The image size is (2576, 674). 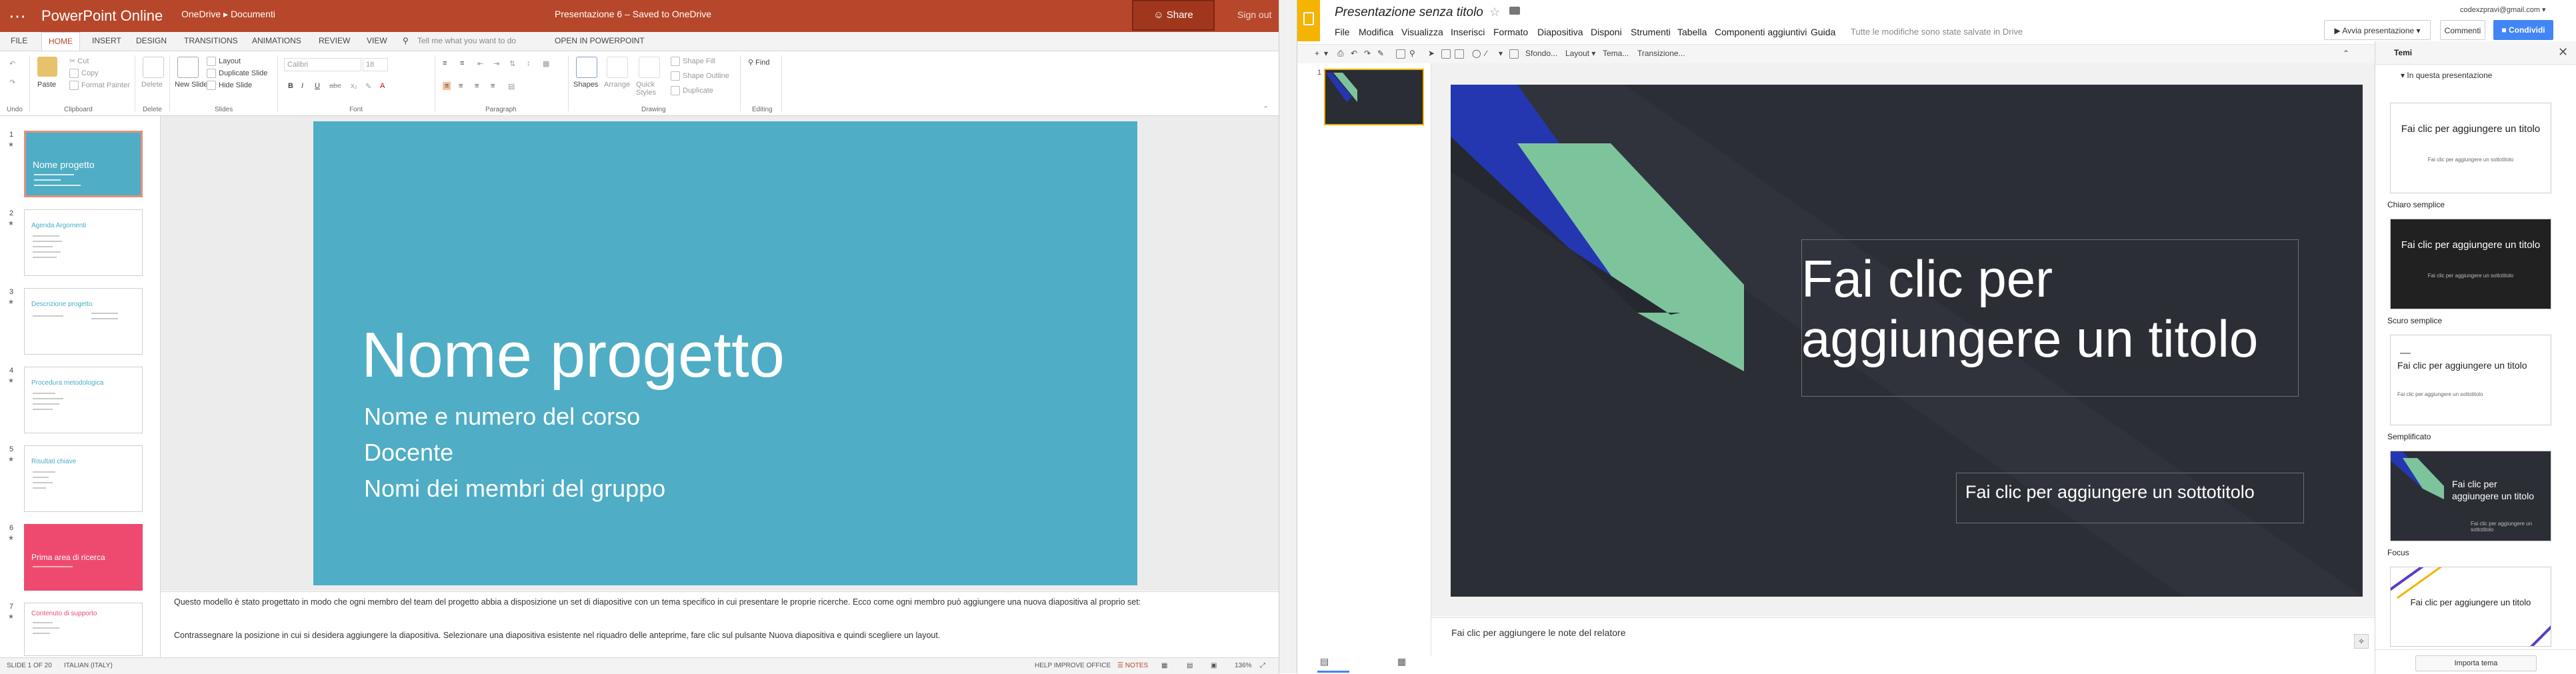 What do you see at coordinates (83, 478) in the screenshot?
I see `slide-thumbnail-5: Risultati chiave` at bounding box center [83, 478].